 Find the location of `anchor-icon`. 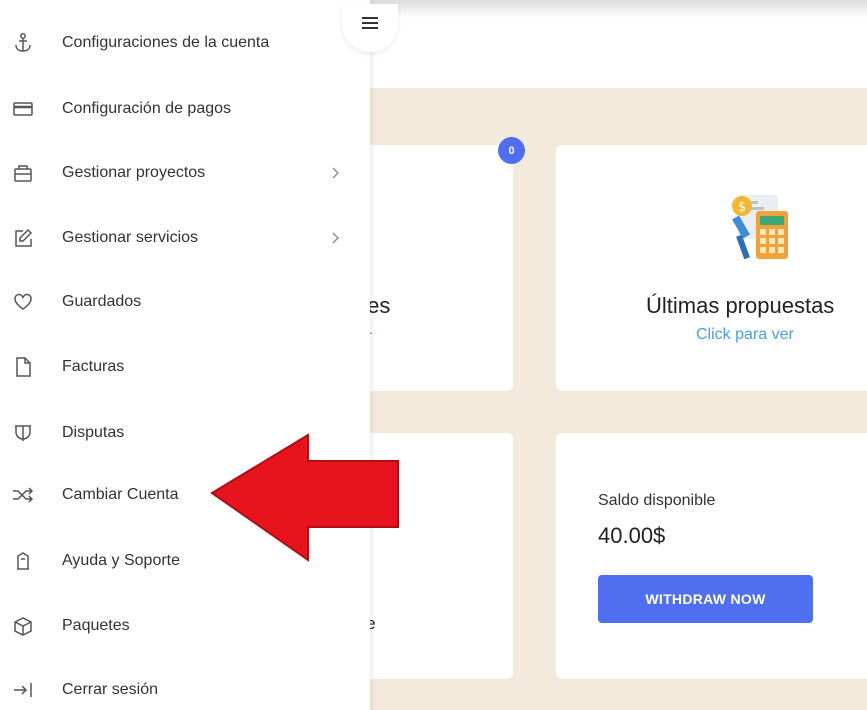

anchor-icon is located at coordinates (23, 43).